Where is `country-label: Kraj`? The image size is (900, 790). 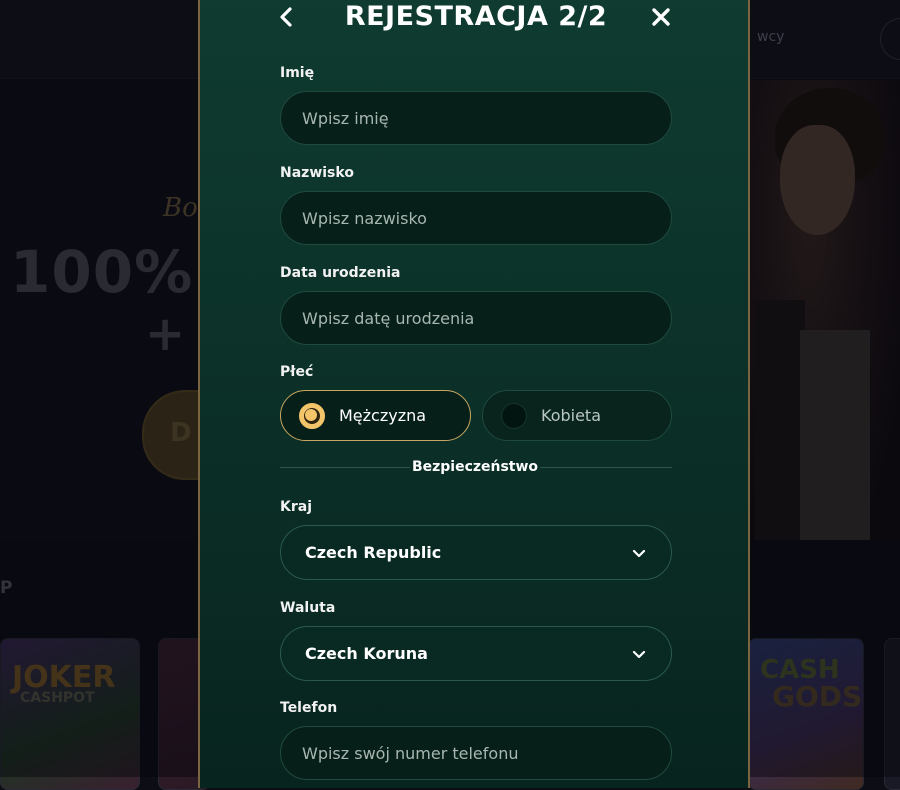
country-label: Kraj is located at coordinates (296, 507).